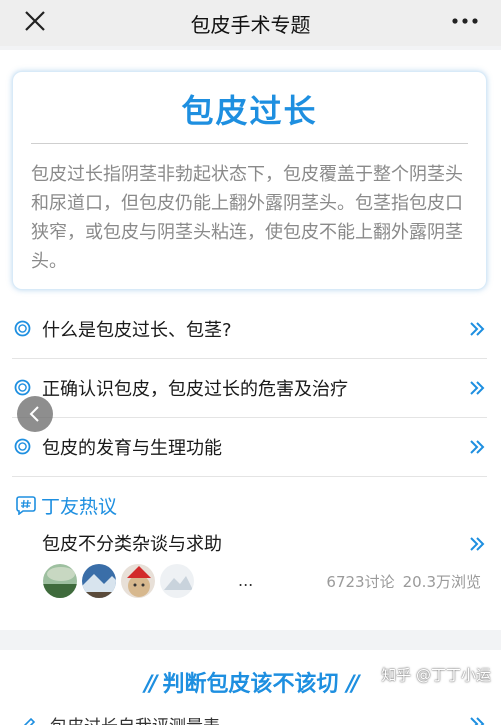  What do you see at coordinates (135, 721) in the screenshot?
I see `self-assessment-label: 包皮过长自我评测量表` at bounding box center [135, 721].